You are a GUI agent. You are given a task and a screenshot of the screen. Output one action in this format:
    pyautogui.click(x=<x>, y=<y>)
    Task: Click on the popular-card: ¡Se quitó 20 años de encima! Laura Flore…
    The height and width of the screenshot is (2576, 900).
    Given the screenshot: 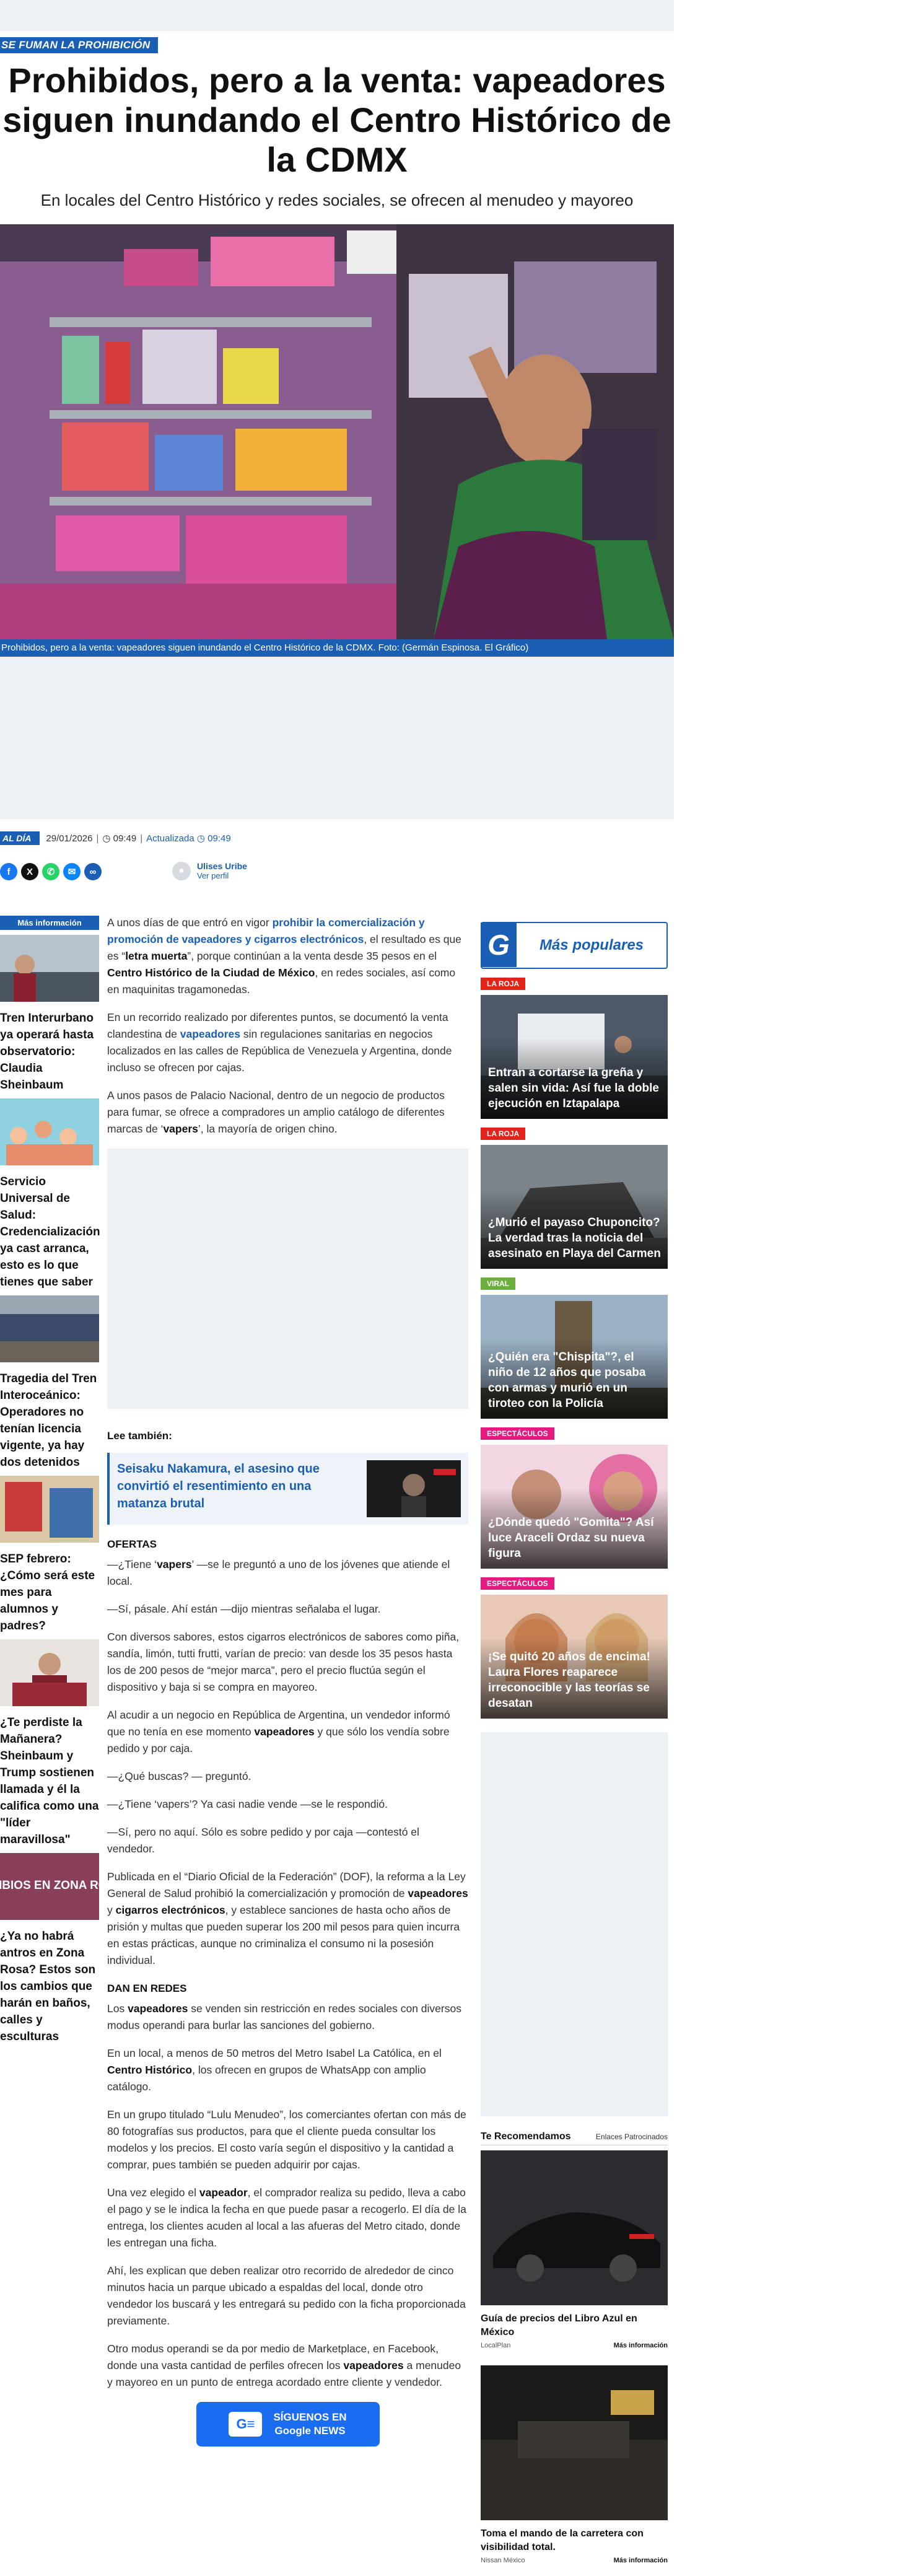 What is the action you would take?
    pyautogui.click(x=574, y=1657)
    